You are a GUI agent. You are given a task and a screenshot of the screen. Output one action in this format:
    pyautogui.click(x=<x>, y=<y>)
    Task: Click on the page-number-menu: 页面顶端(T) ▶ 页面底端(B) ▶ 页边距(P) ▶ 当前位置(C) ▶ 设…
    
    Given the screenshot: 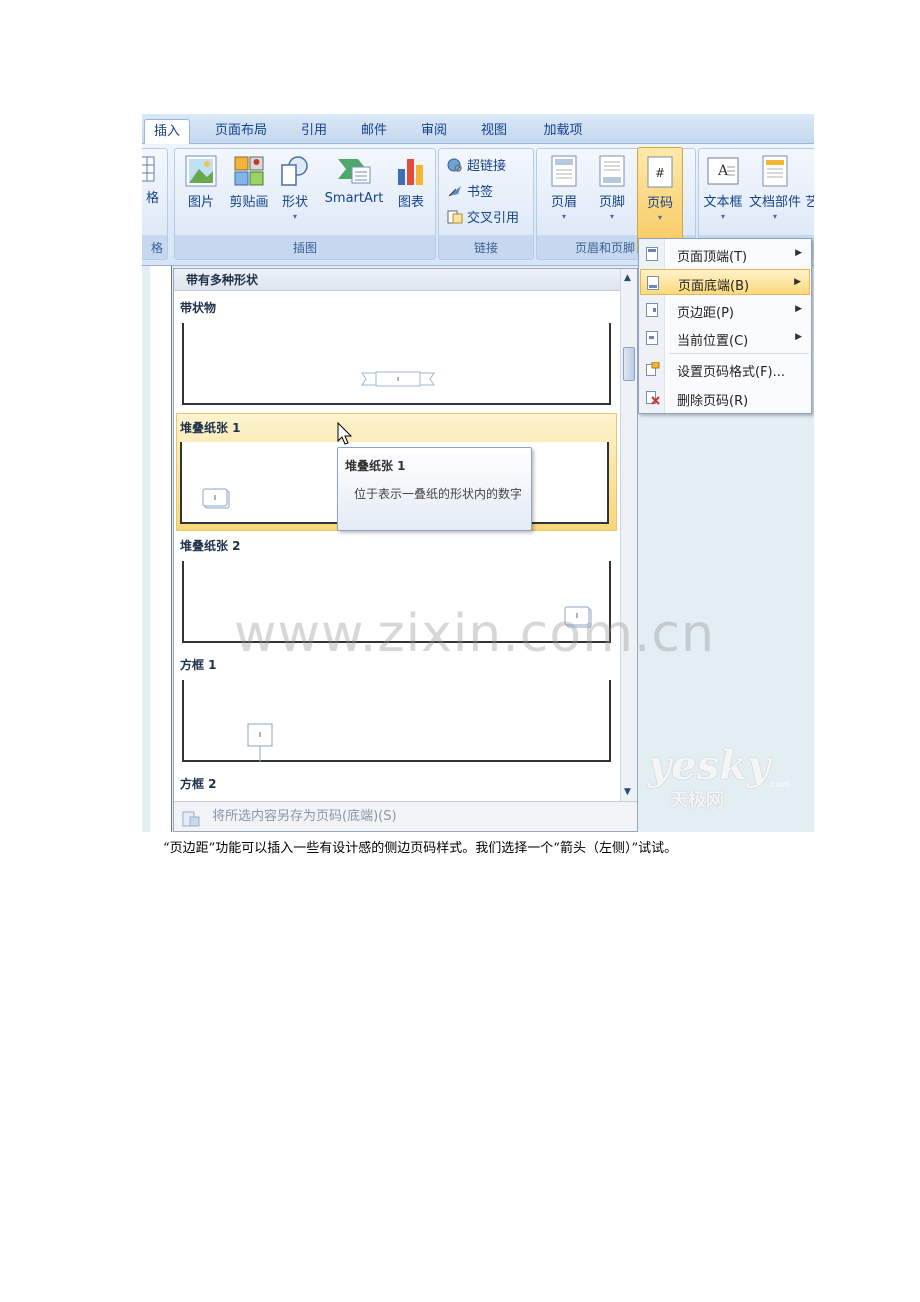 What is the action you would take?
    pyautogui.click(x=725, y=326)
    